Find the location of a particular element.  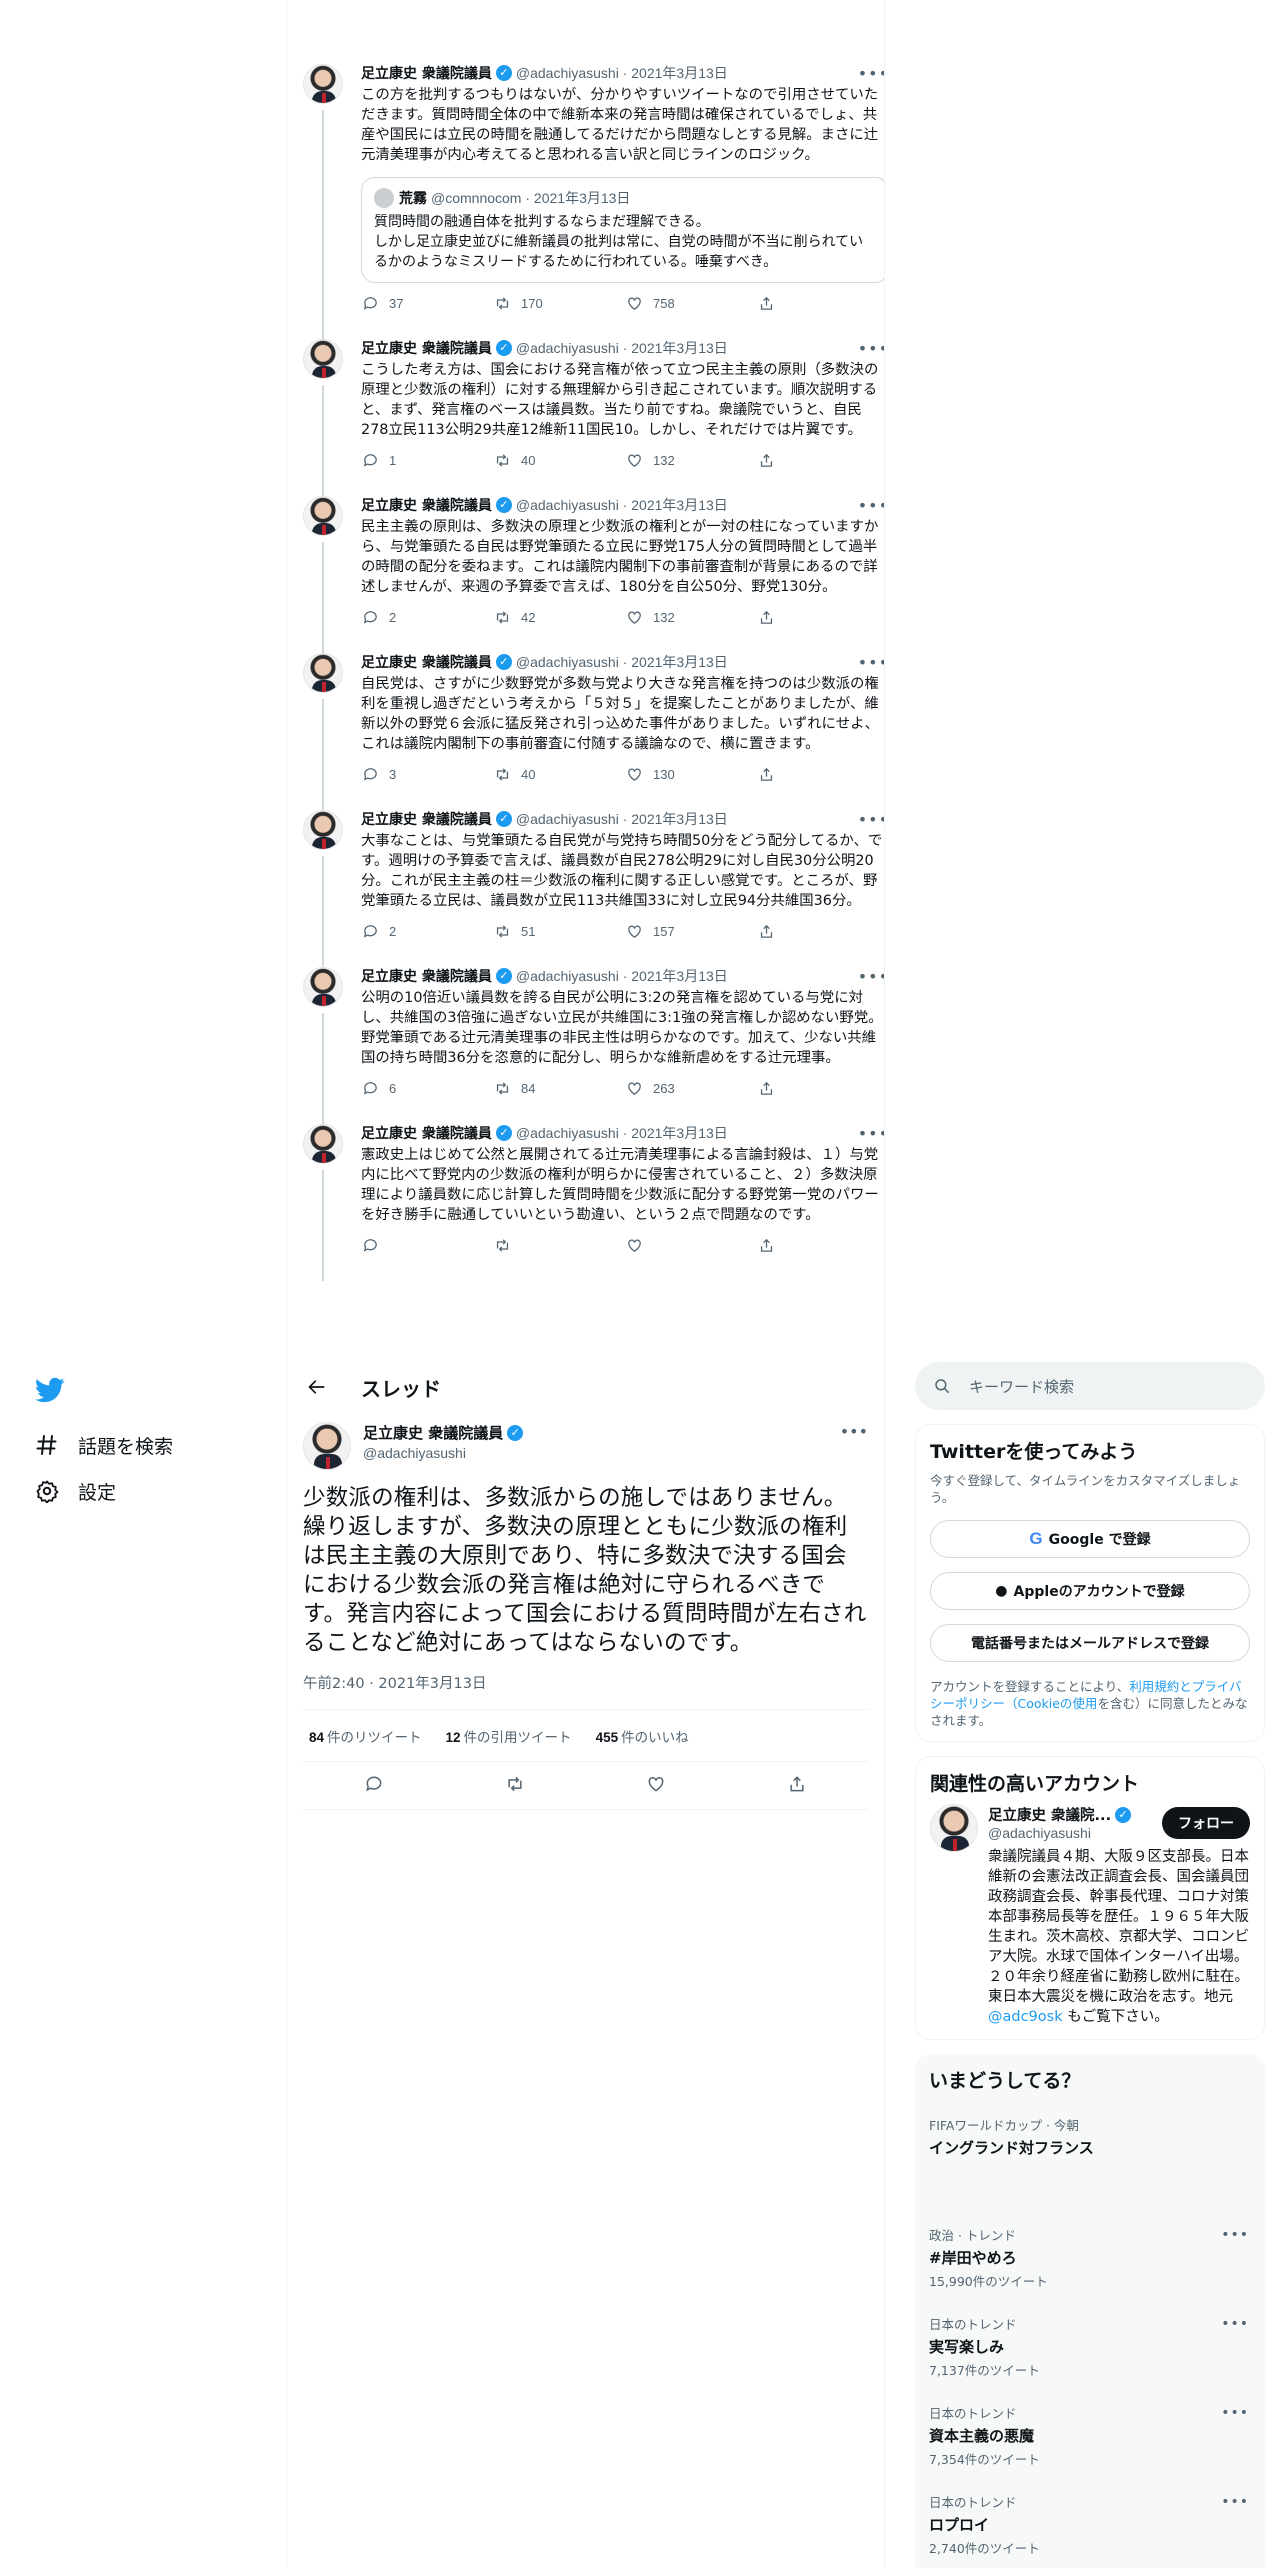

nav-settings: 設定 is located at coordinates (147, 1491).